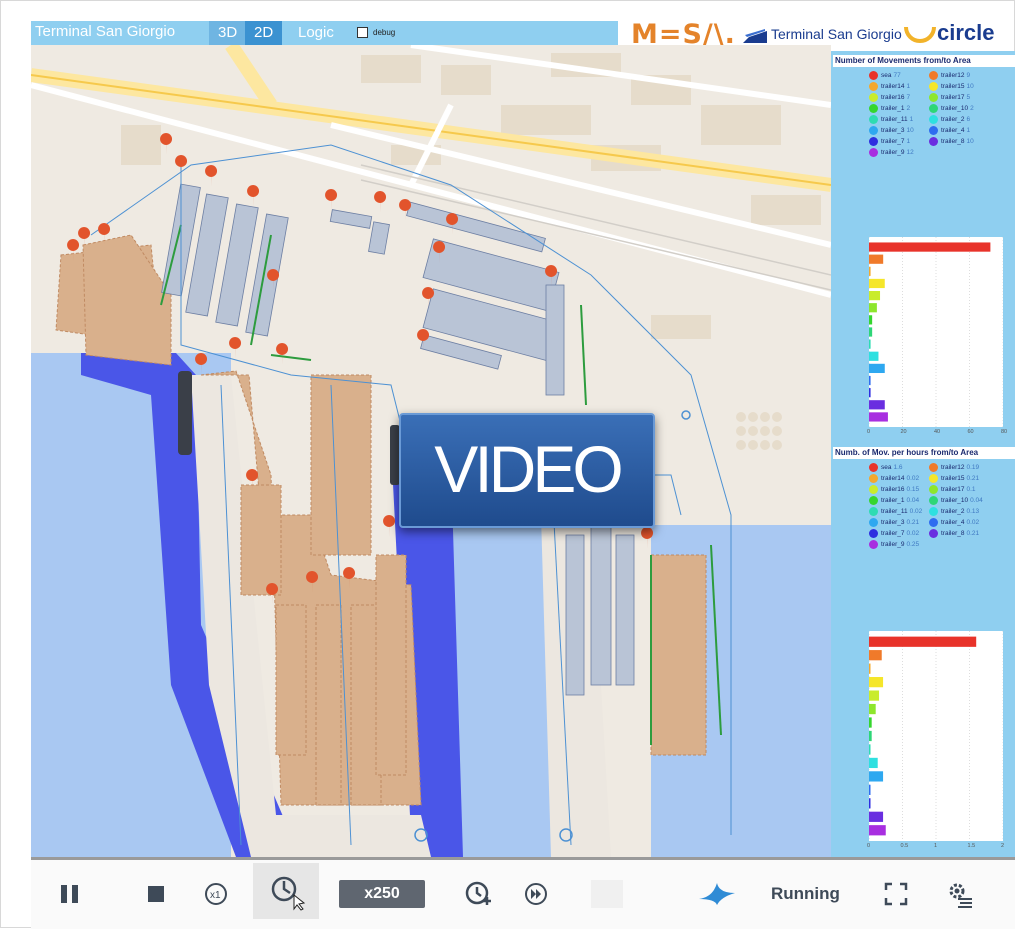 Image resolution: width=1015 pixels, height=929 pixels. What do you see at coordinates (973, 468) in the screenshot?
I see `legend-value: 0.19` at bounding box center [973, 468].